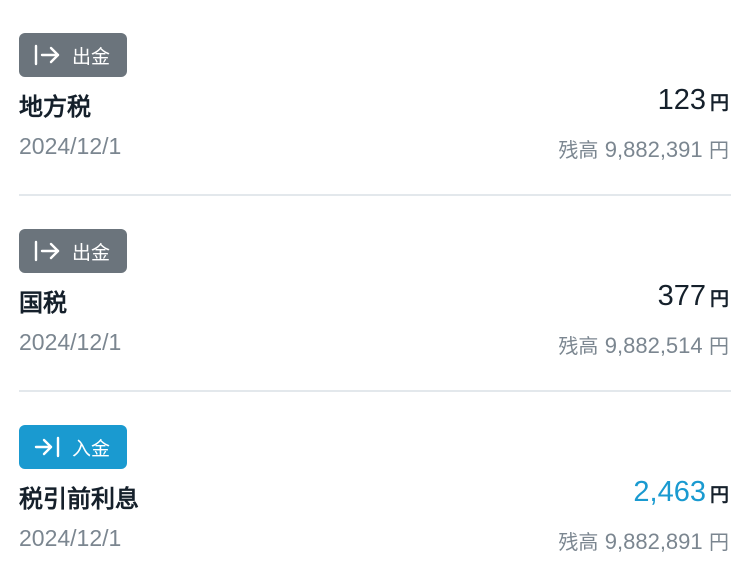  Describe the element at coordinates (79, 499) in the screenshot. I see `transaction-title: 税引前利息` at that location.